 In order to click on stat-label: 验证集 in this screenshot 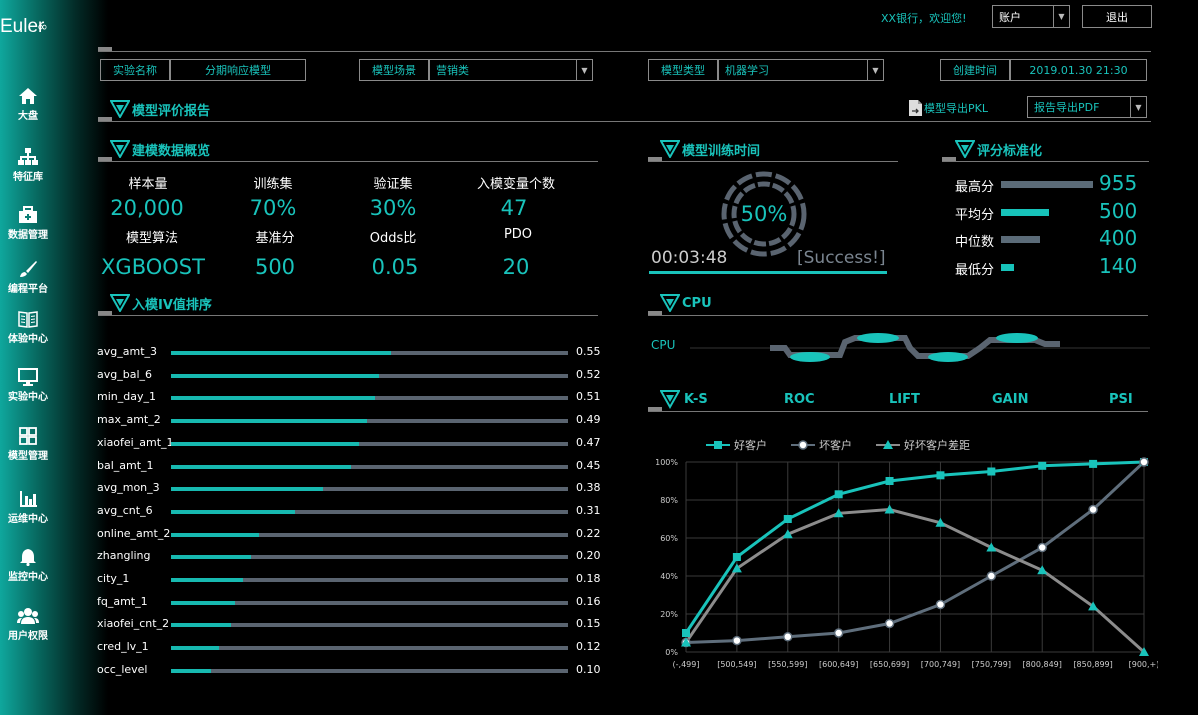, I will do `click(393, 184)`.